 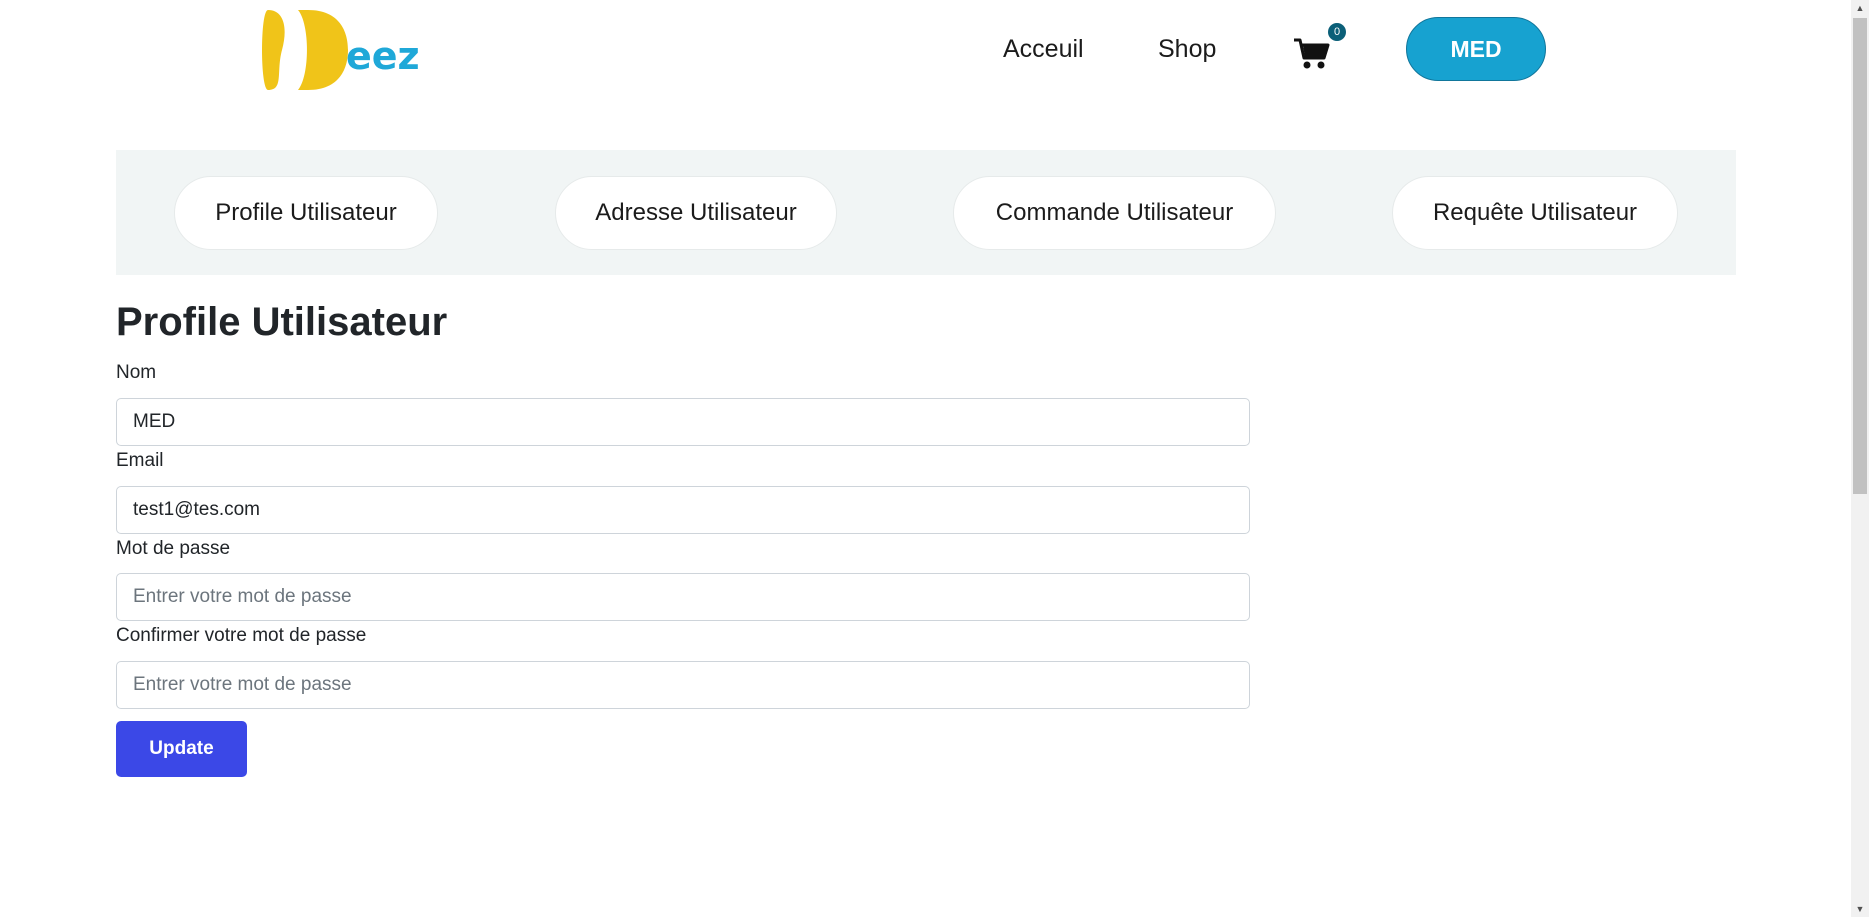 What do you see at coordinates (241, 635) in the screenshot?
I see `confirm-password-label: Confirmer votre mot de passe` at bounding box center [241, 635].